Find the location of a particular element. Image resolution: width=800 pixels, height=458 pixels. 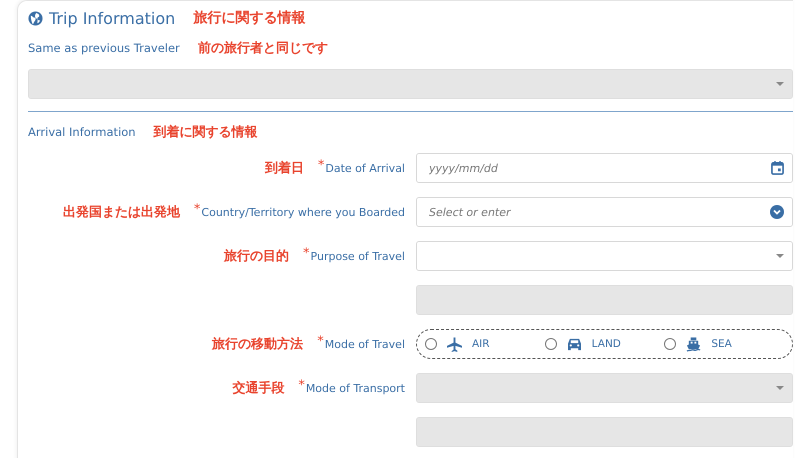

airplane-icon is located at coordinates (454, 344).